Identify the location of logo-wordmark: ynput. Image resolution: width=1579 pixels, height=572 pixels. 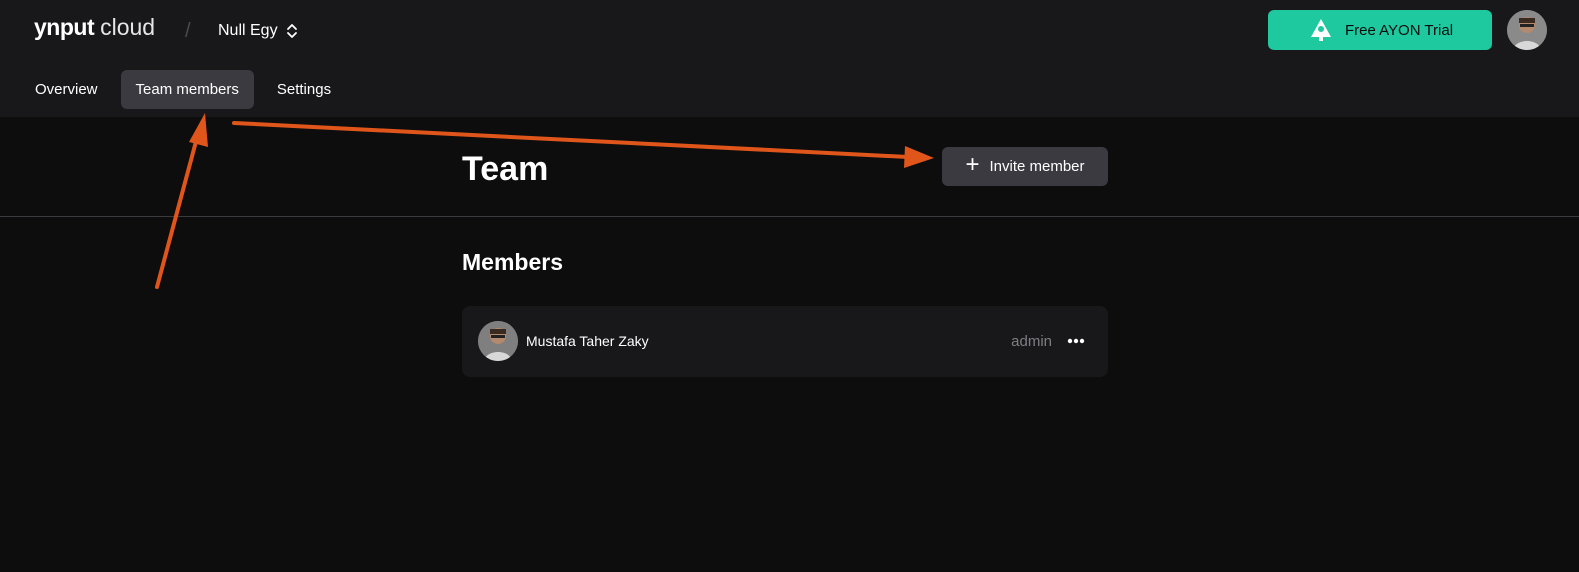
(64, 27).